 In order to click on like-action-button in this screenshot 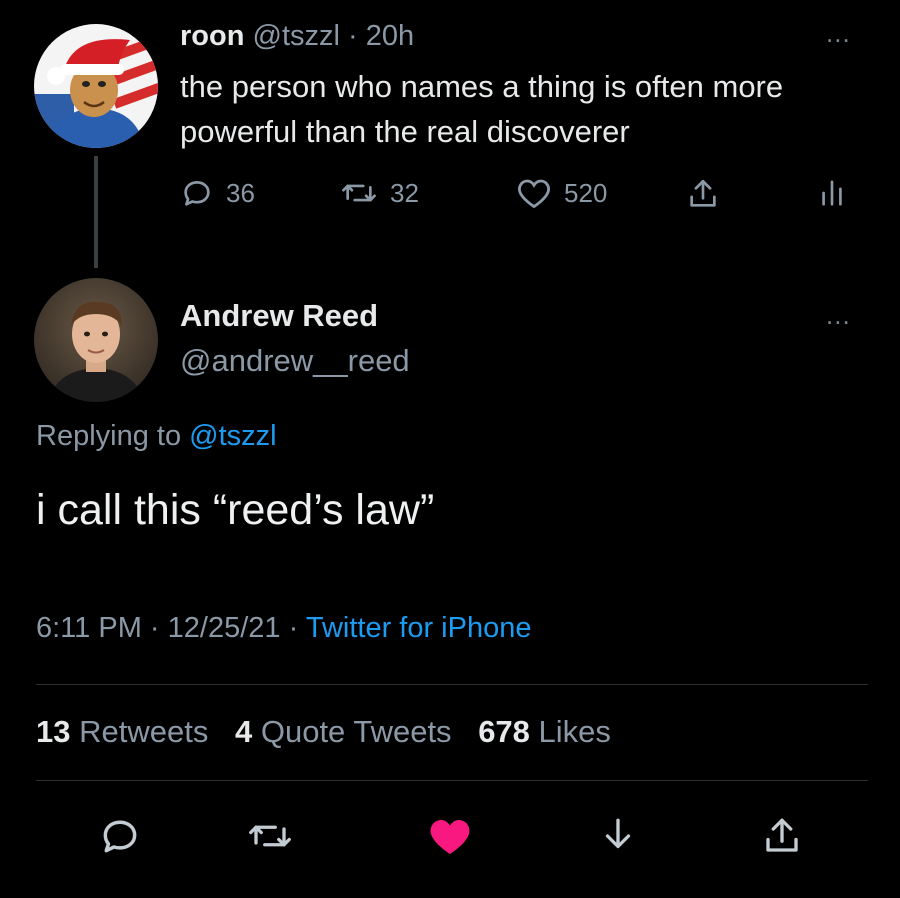, I will do `click(450, 836)`.